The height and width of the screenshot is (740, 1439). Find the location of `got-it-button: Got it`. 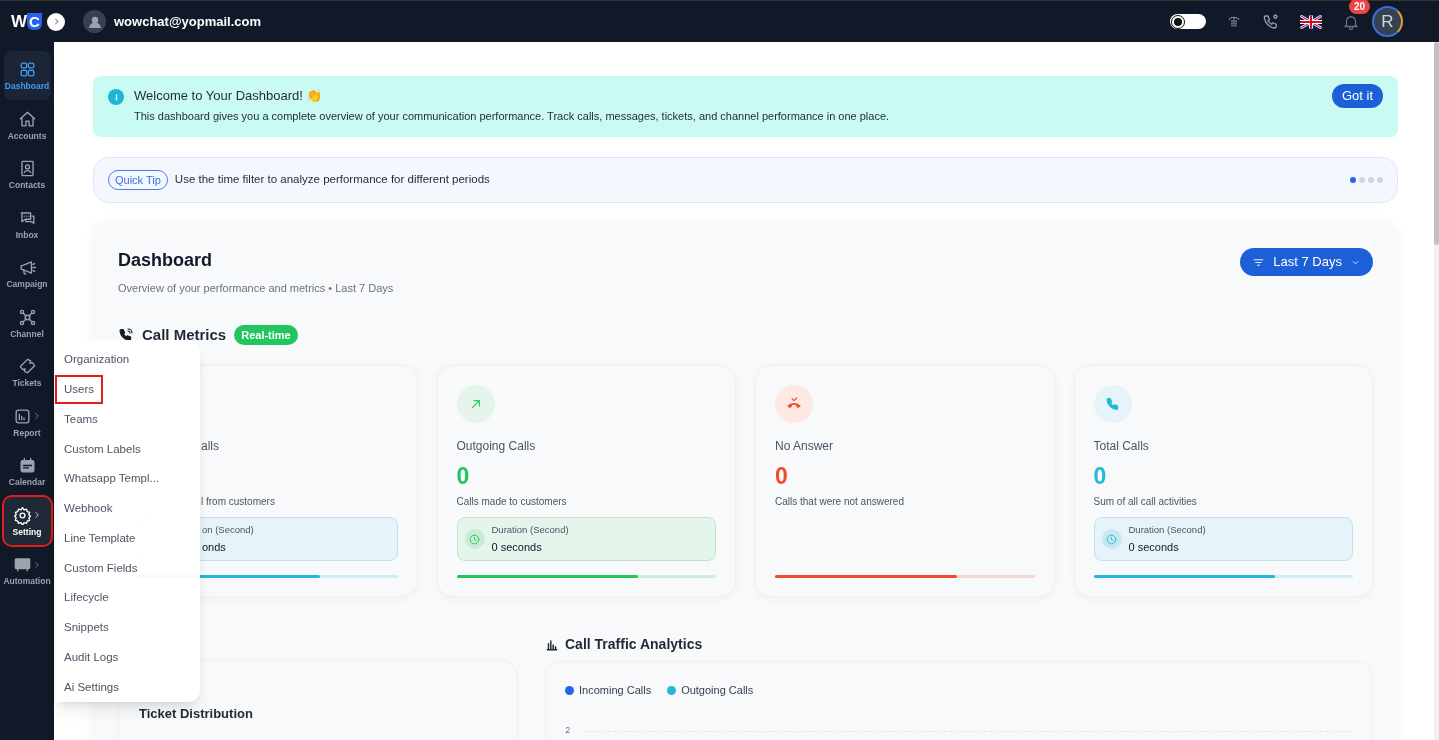

got-it-button: Got it is located at coordinates (1357, 96).